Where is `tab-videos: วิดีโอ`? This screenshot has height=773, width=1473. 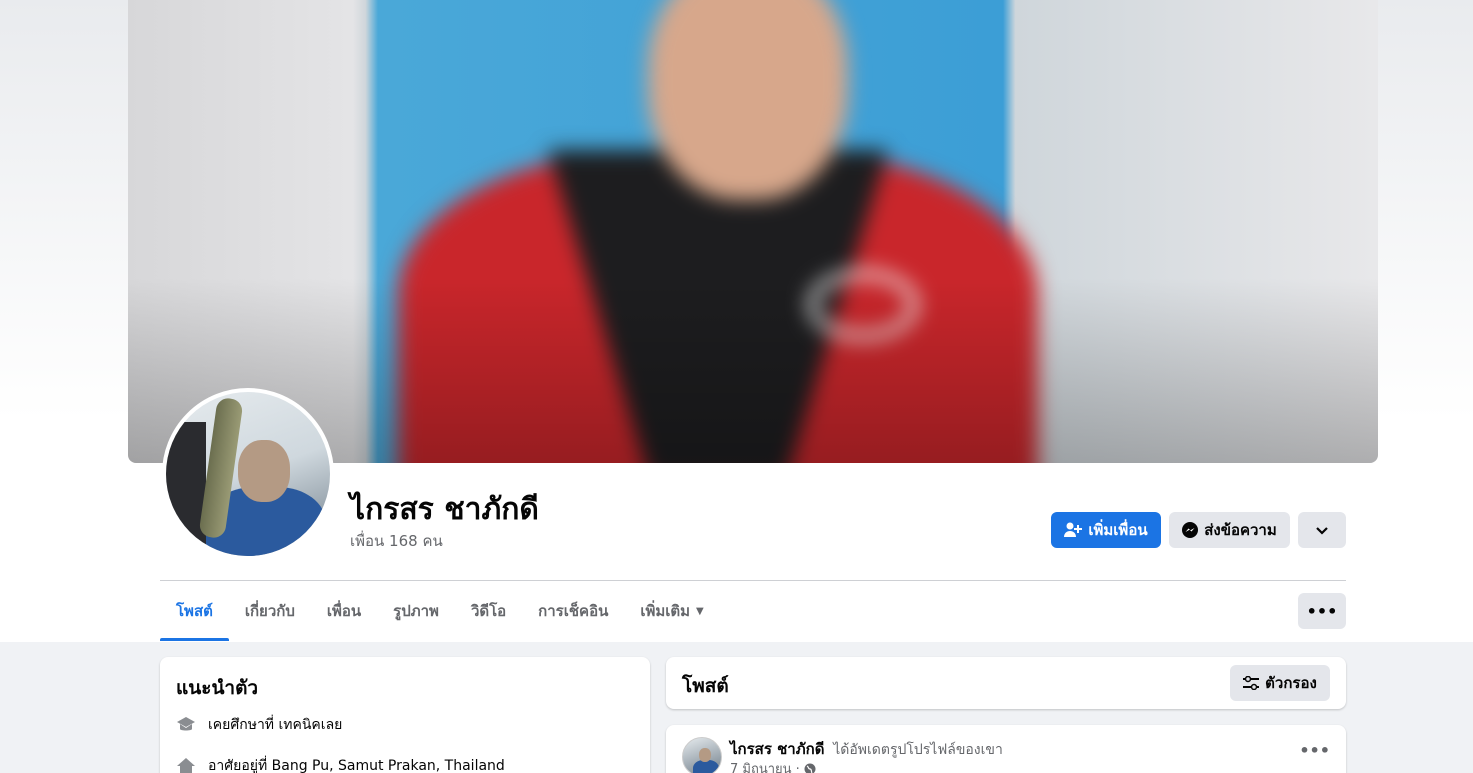
tab-videos: วิดีโอ is located at coordinates (488, 611).